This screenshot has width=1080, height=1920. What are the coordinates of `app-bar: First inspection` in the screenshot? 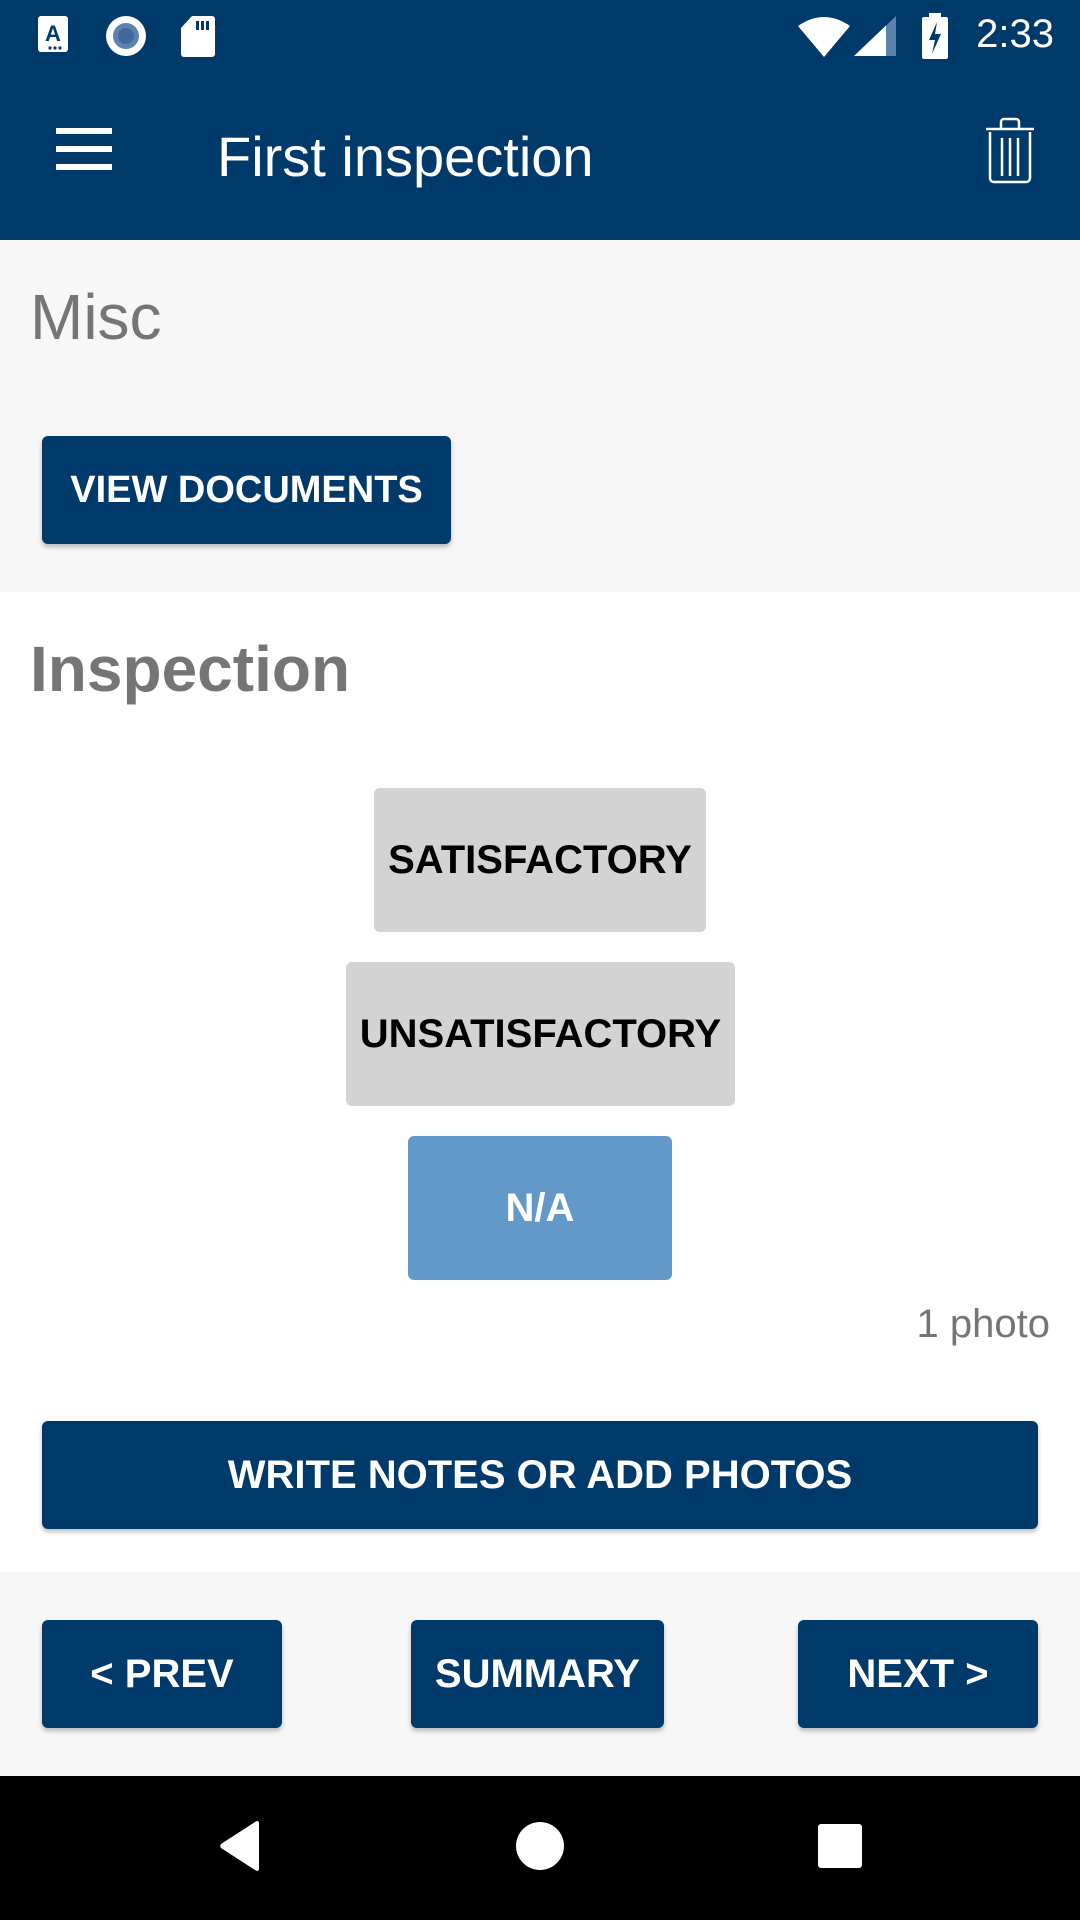 It's located at (540, 156).